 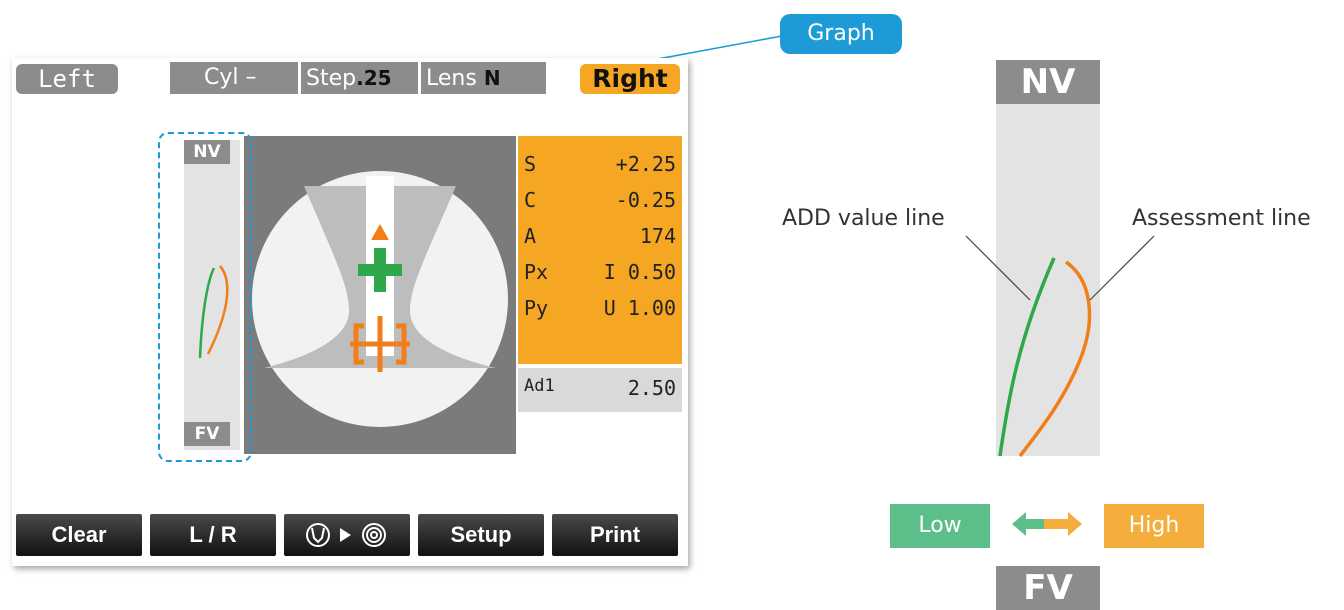 I want to click on low-label: Low, so click(x=940, y=526).